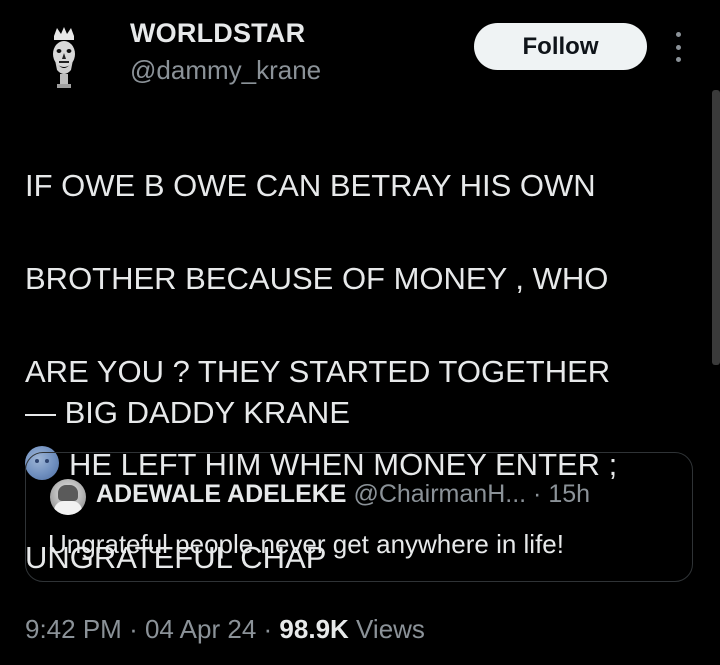  I want to click on more-vertical-icon, so click(678, 47).